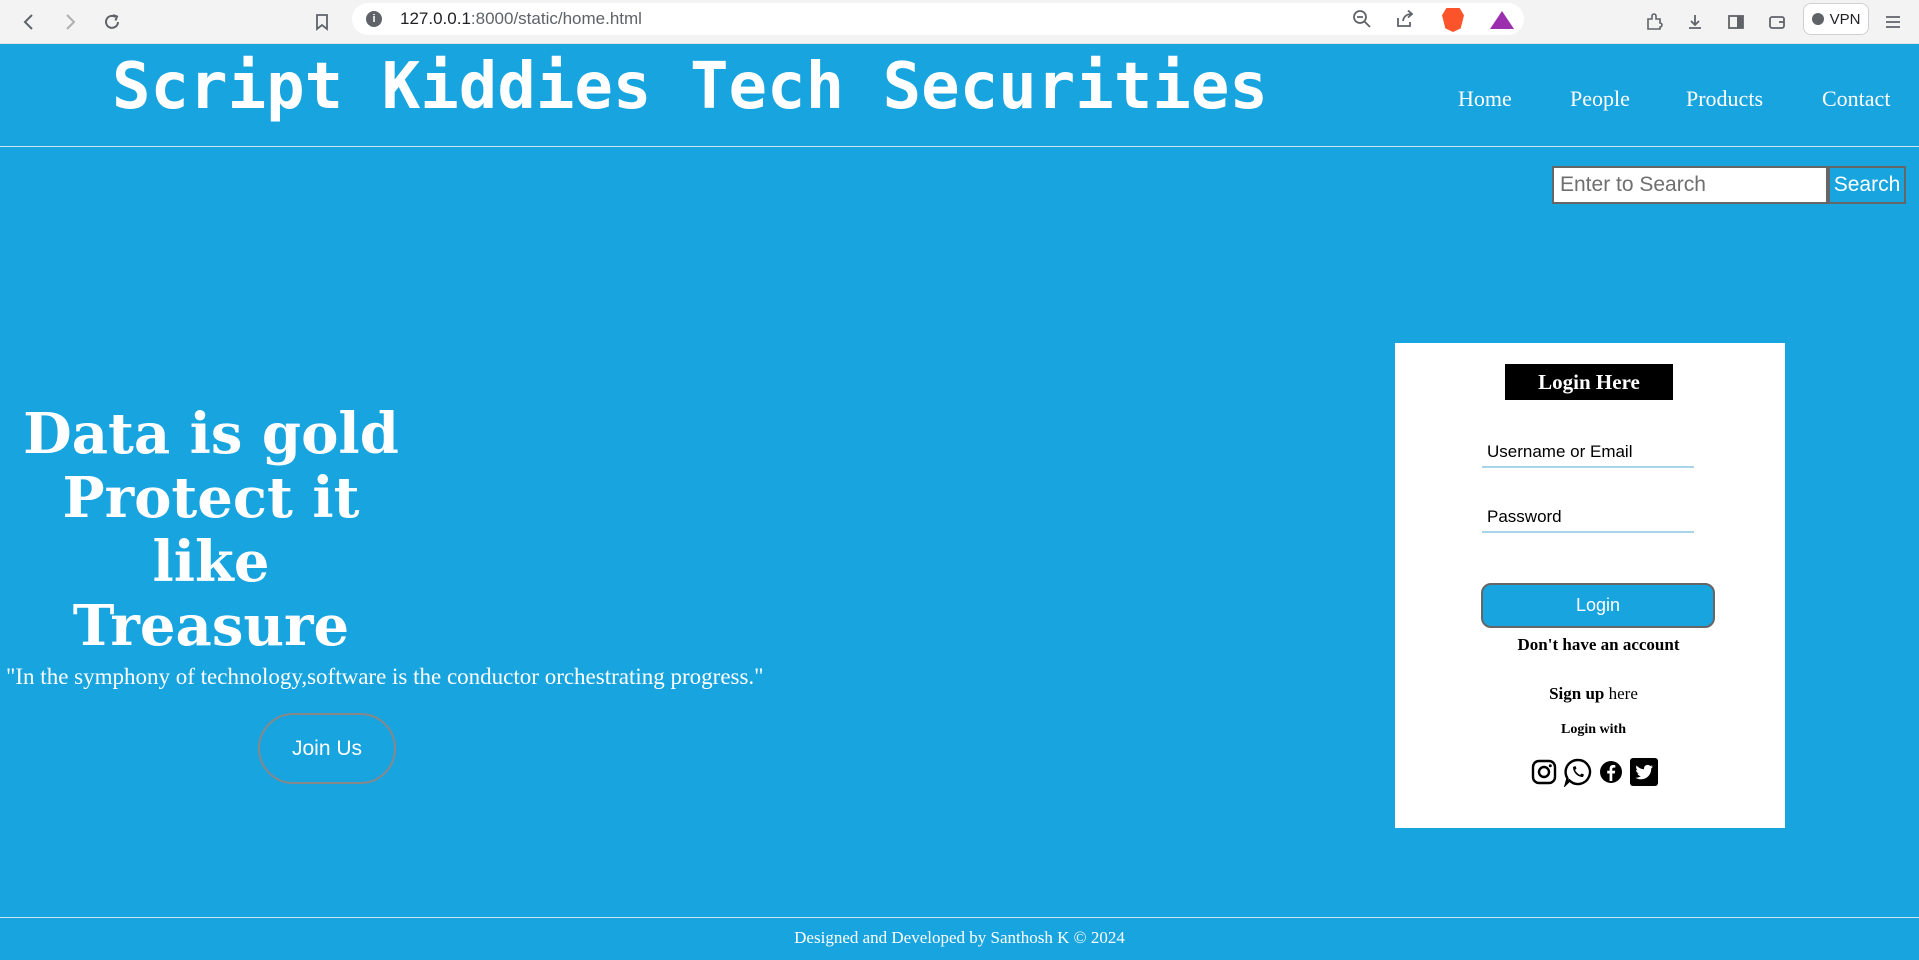  What do you see at coordinates (1654, 22) in the screenshot?
I see `extensions-icon` at bounding box center [1654, 22].